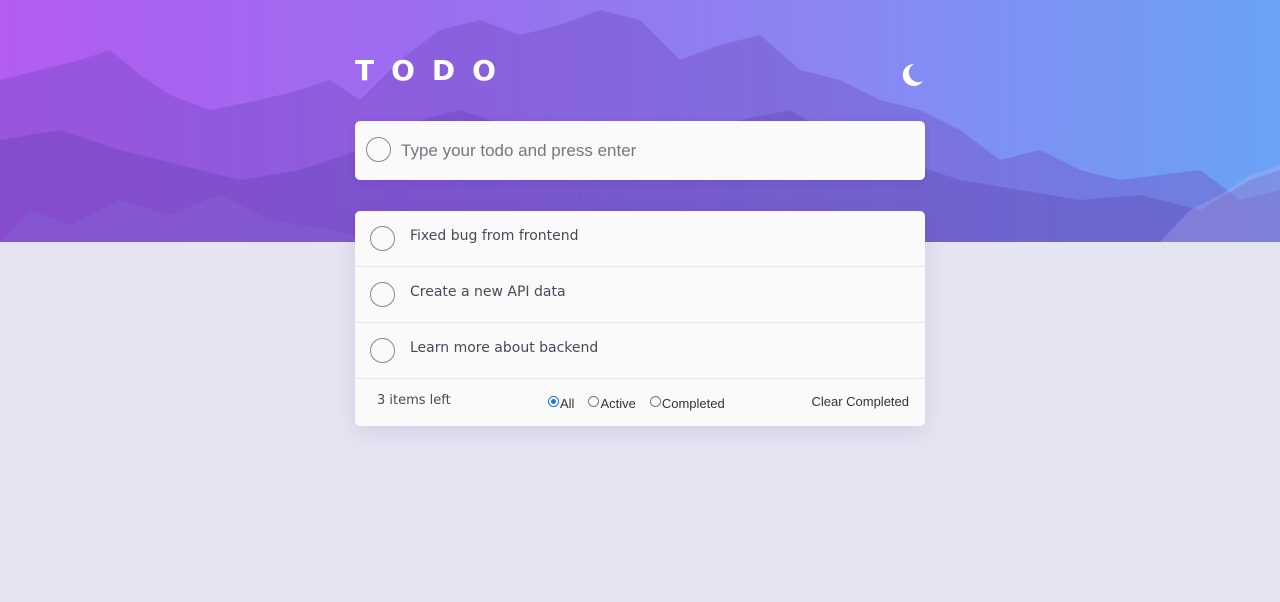  Describe the element at coordinates (640, 351) in the screenshot. I see `list-item: Learn more about backend` at that location.